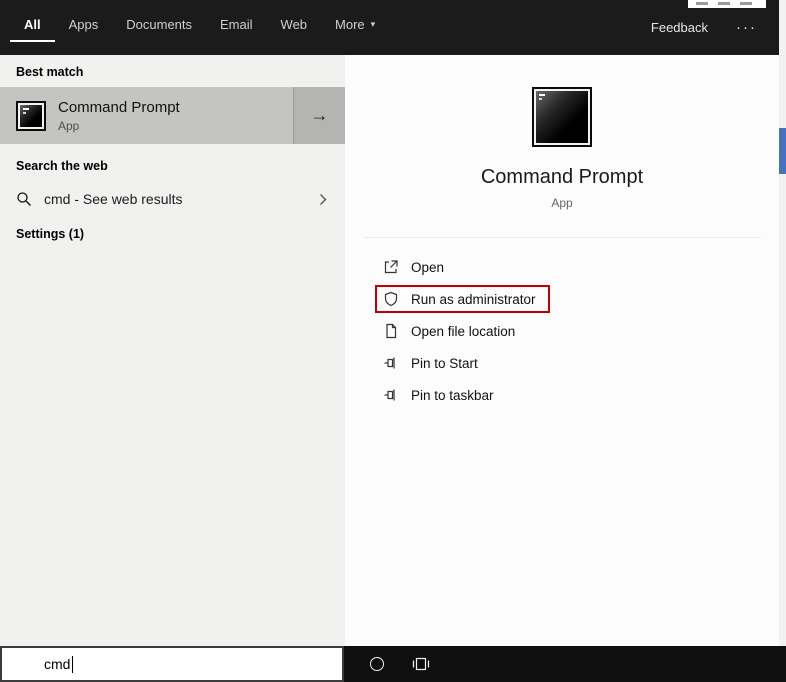 Image resolution: width=786 pixels, height=682 pixels. What do you see at coordinates (565, 664) in the screenshot?
I see `taskbar-buttons` at bounding box center [565, 664].